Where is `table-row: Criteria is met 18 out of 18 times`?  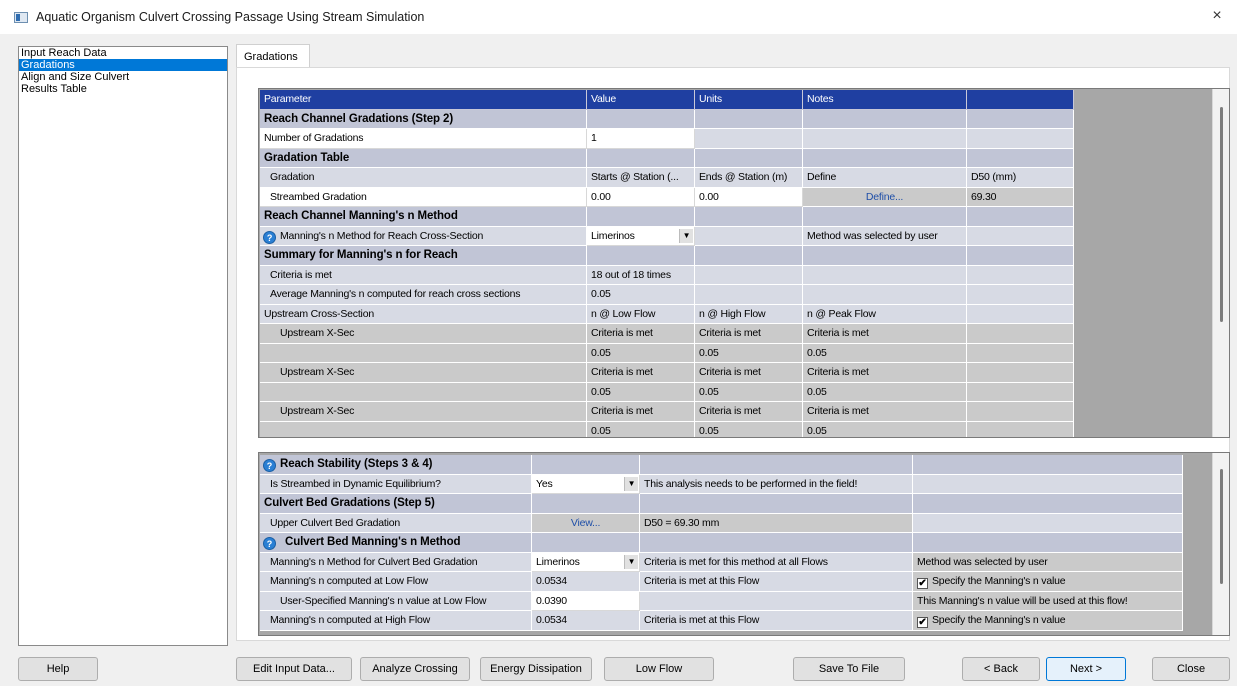 table-row: Criteria is met 18 out of 18 times is located at coordinates (667, 275).